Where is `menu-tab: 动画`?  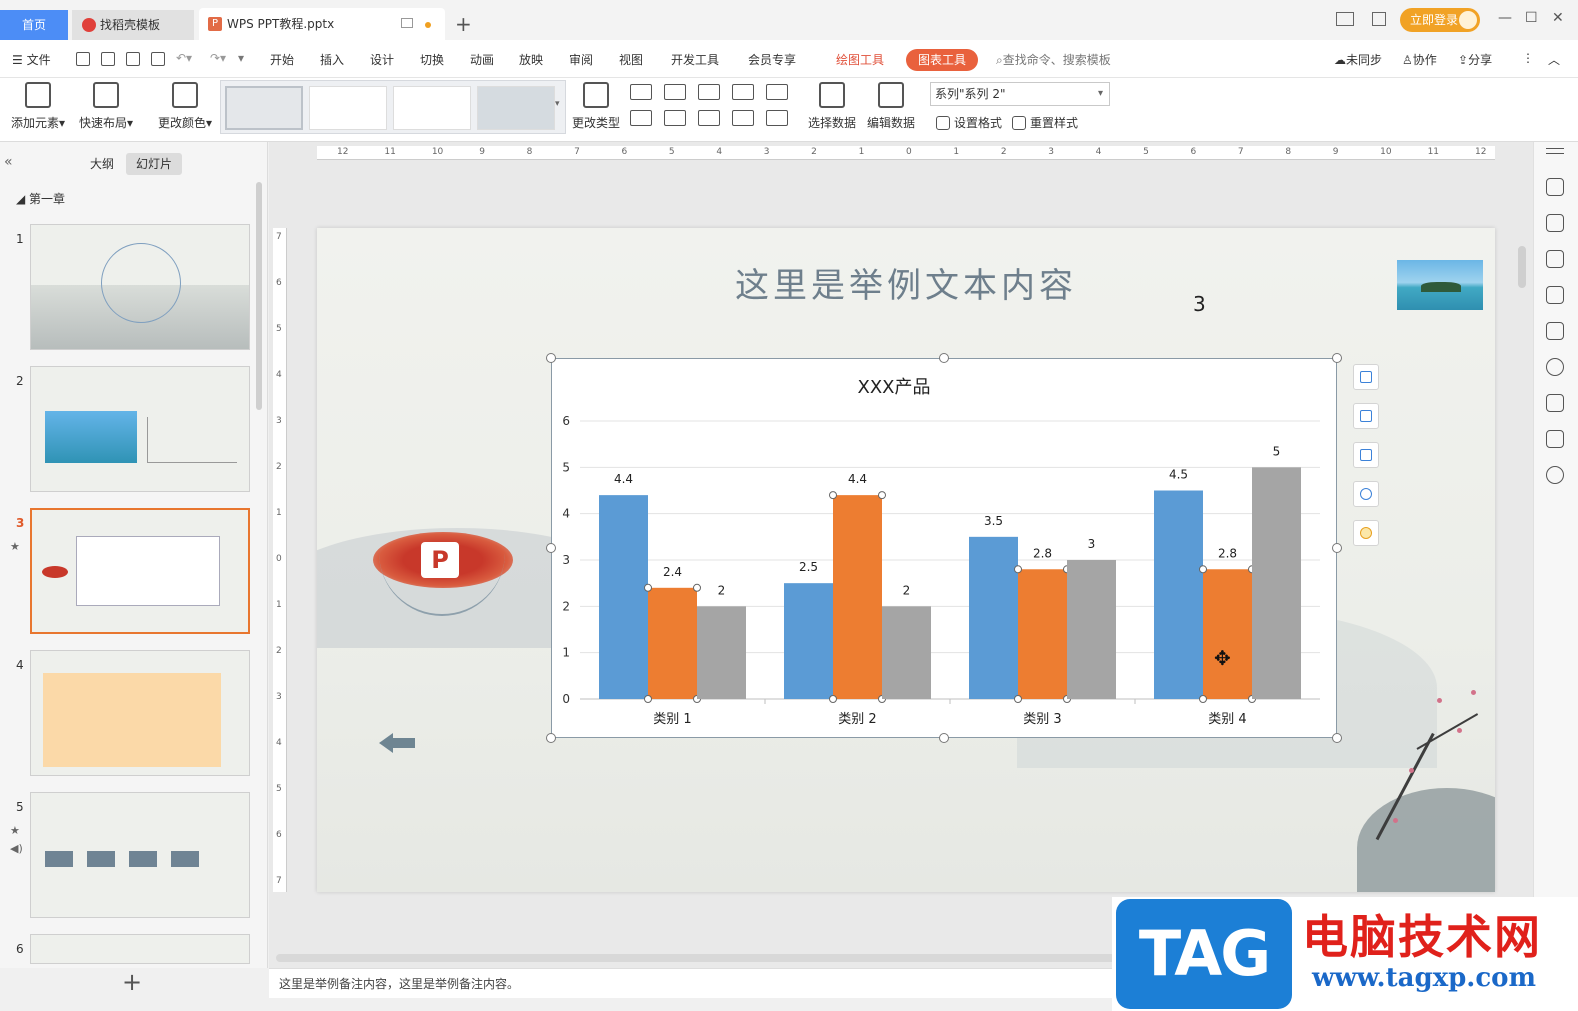
menu-tab: 动画 is located at coordinates (482, 59).